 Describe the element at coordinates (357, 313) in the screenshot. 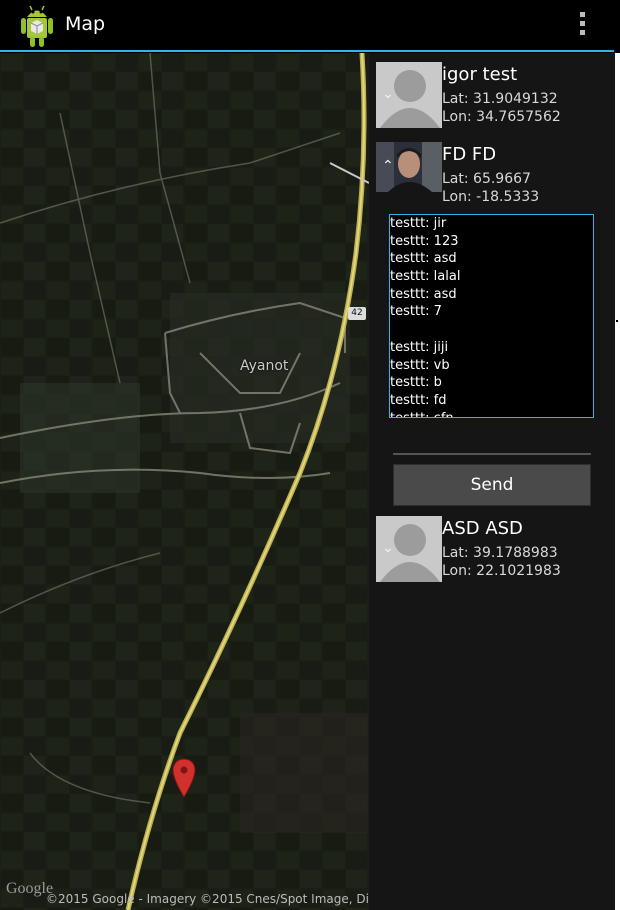

I see `road-number-badge: 42` at that location.